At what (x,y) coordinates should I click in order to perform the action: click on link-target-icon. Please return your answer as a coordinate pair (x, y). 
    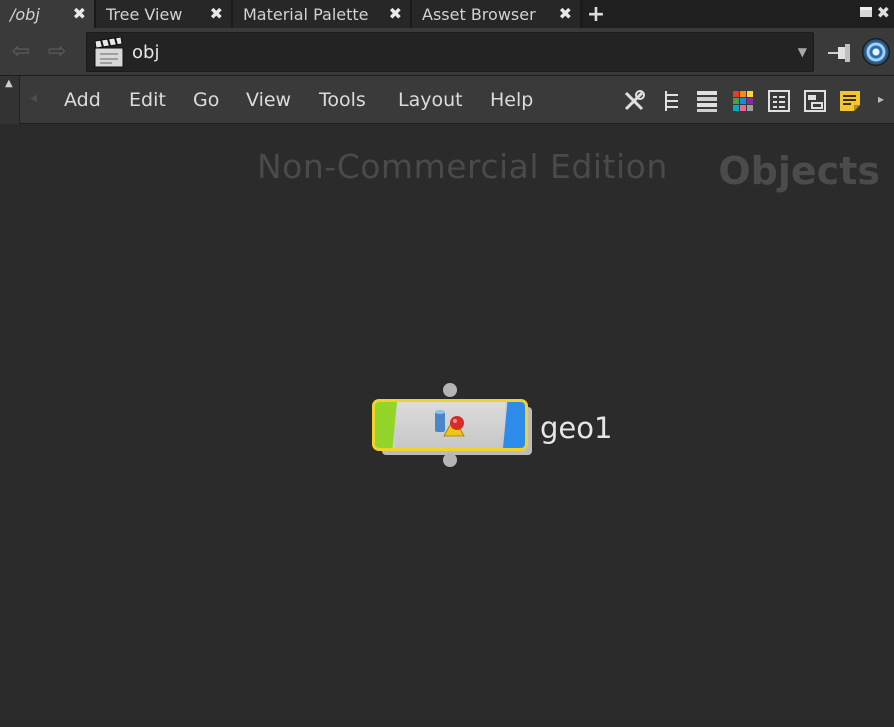
    Looking at the image, I should click on (876, 52).